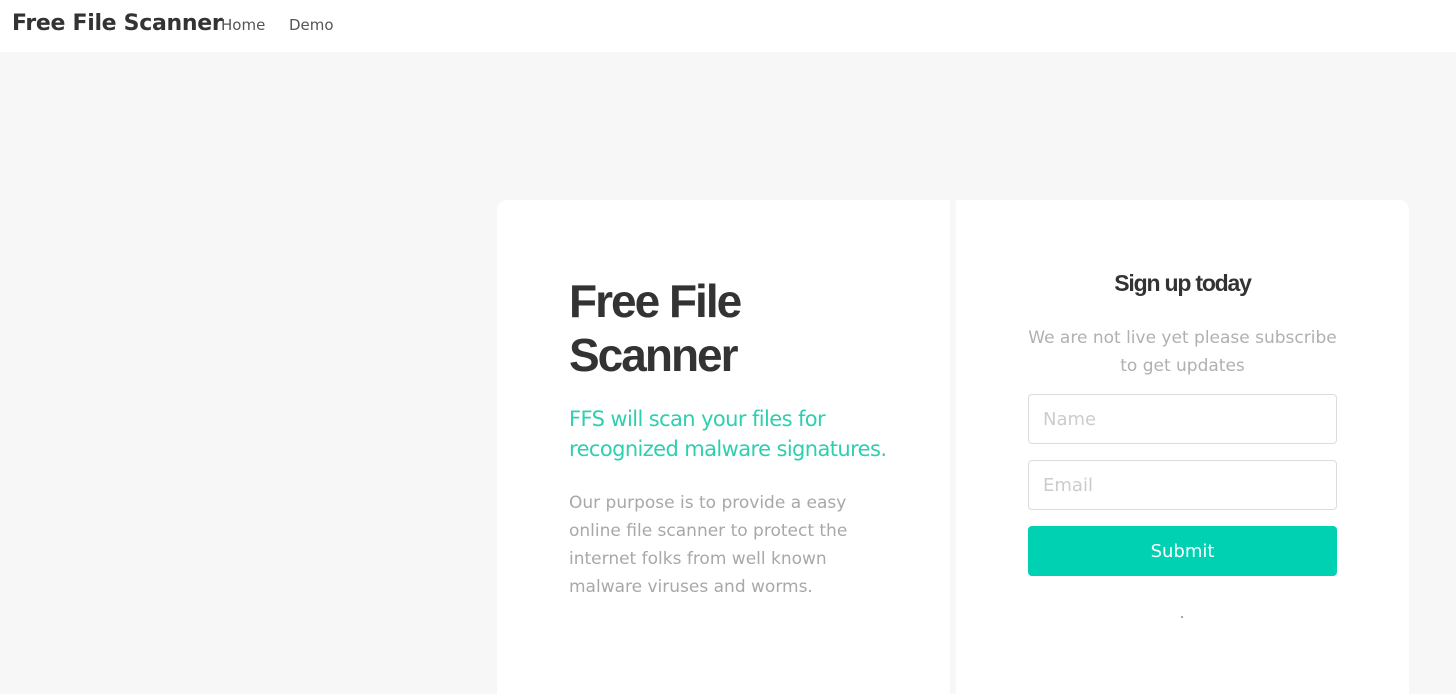 Image resolution: width=1456 pixels, height=694 pixels. Describe the element at coordinates (655, 328) in the screenshot. I see `hero-title: Free File Scanner` at that location.